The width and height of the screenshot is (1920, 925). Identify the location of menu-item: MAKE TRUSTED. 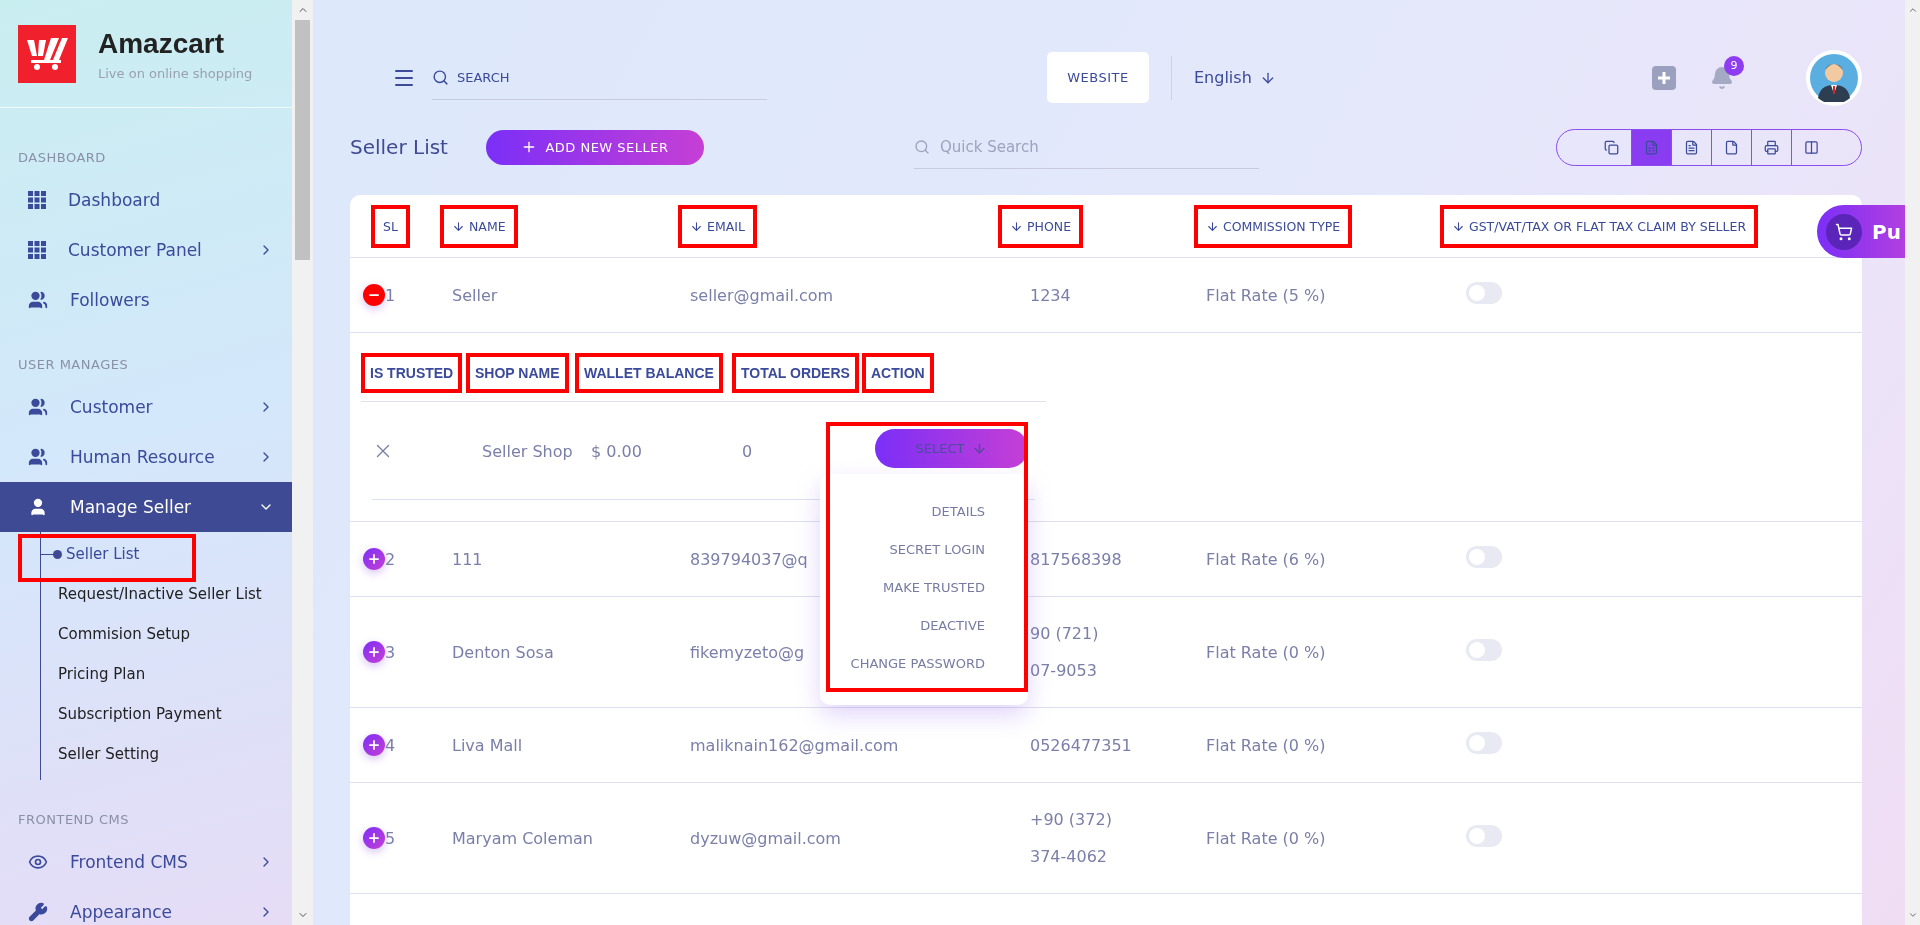
(934, 587).